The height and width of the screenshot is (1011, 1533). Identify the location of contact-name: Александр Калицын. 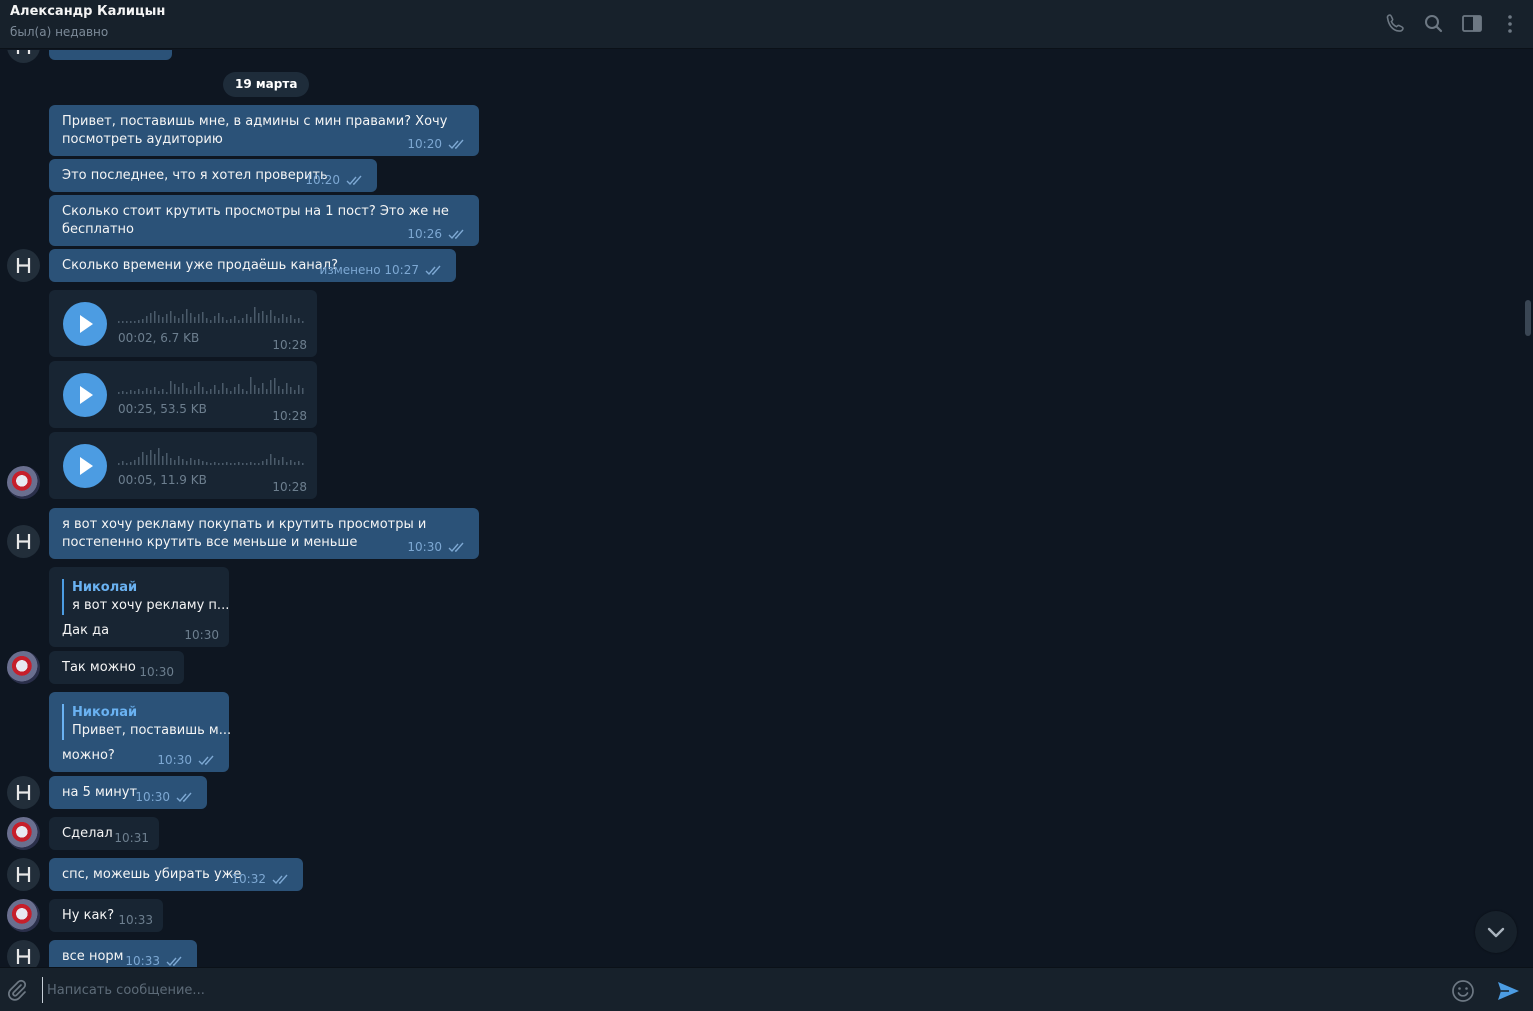
(87, 11).